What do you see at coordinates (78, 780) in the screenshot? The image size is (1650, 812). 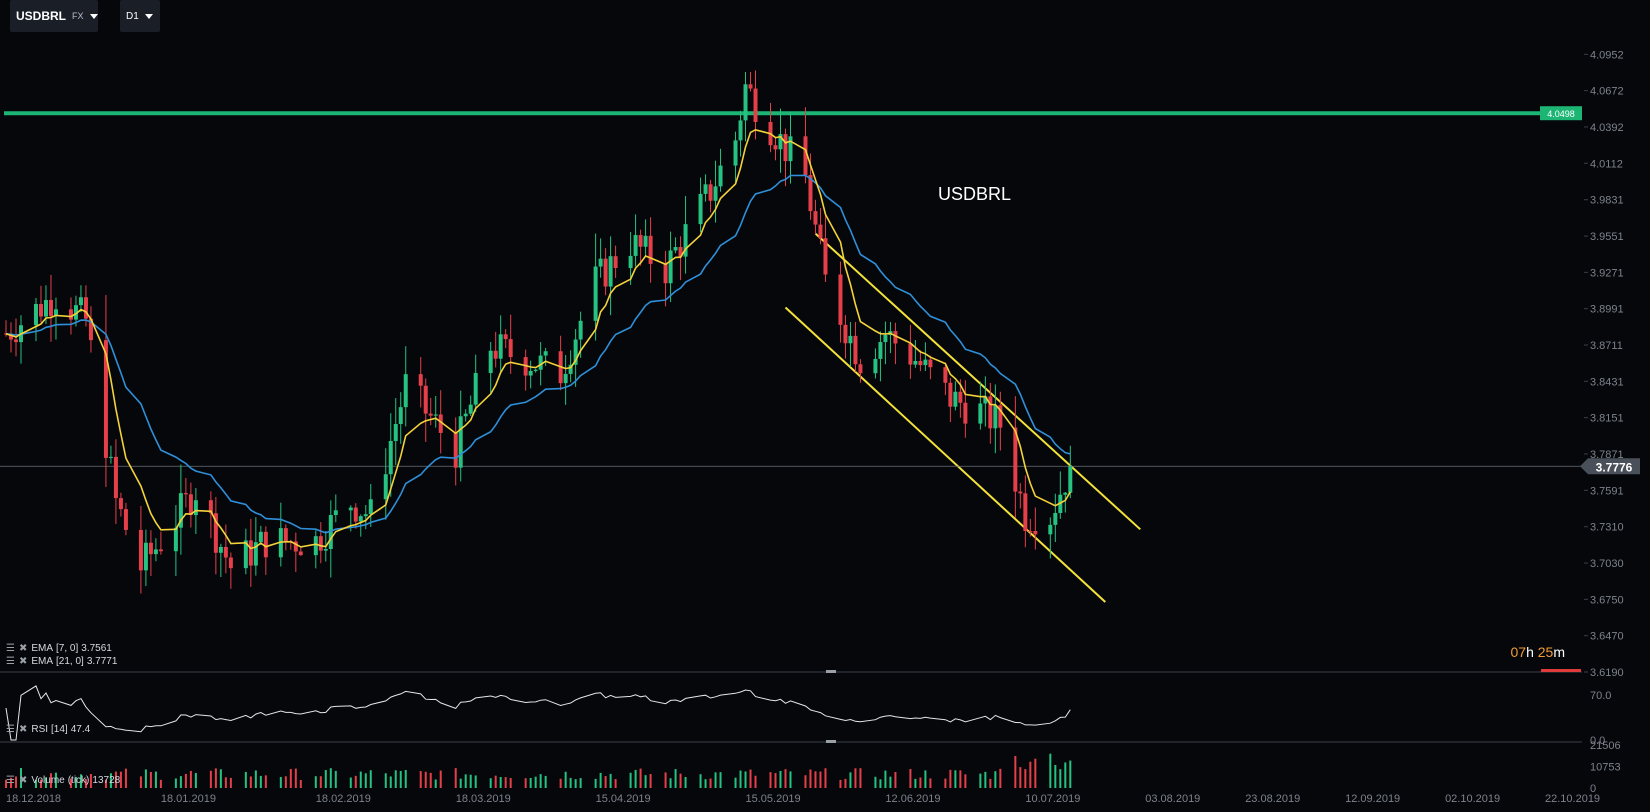 I see `legend-volume-params: (tick)` at bounding box center [78, 780].